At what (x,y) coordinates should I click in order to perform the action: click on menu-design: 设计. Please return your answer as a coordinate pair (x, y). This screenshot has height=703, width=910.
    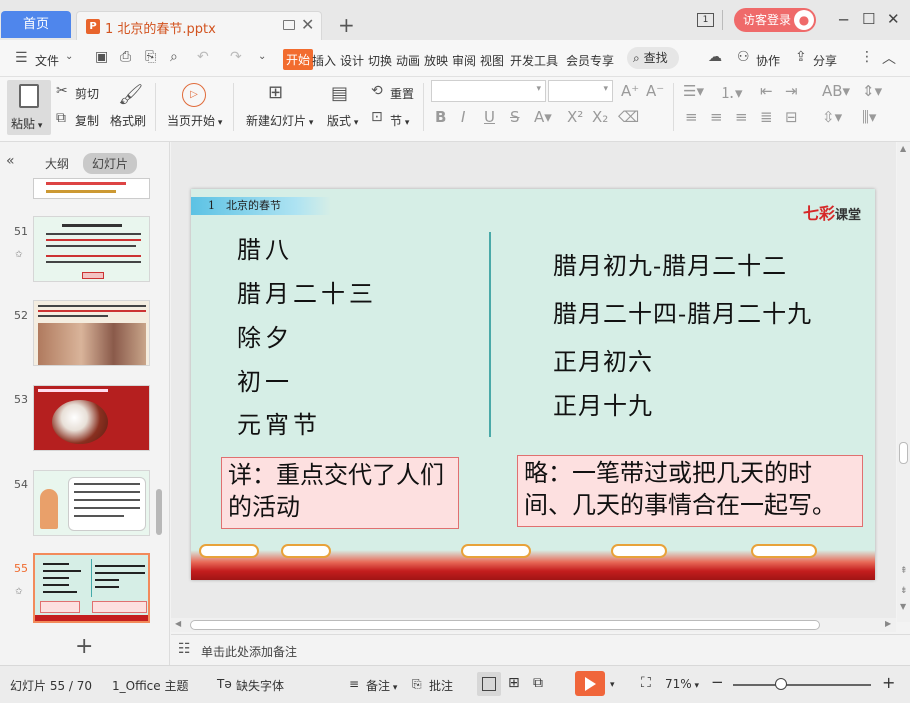
    Looking at the image, I should click on (352, 60).